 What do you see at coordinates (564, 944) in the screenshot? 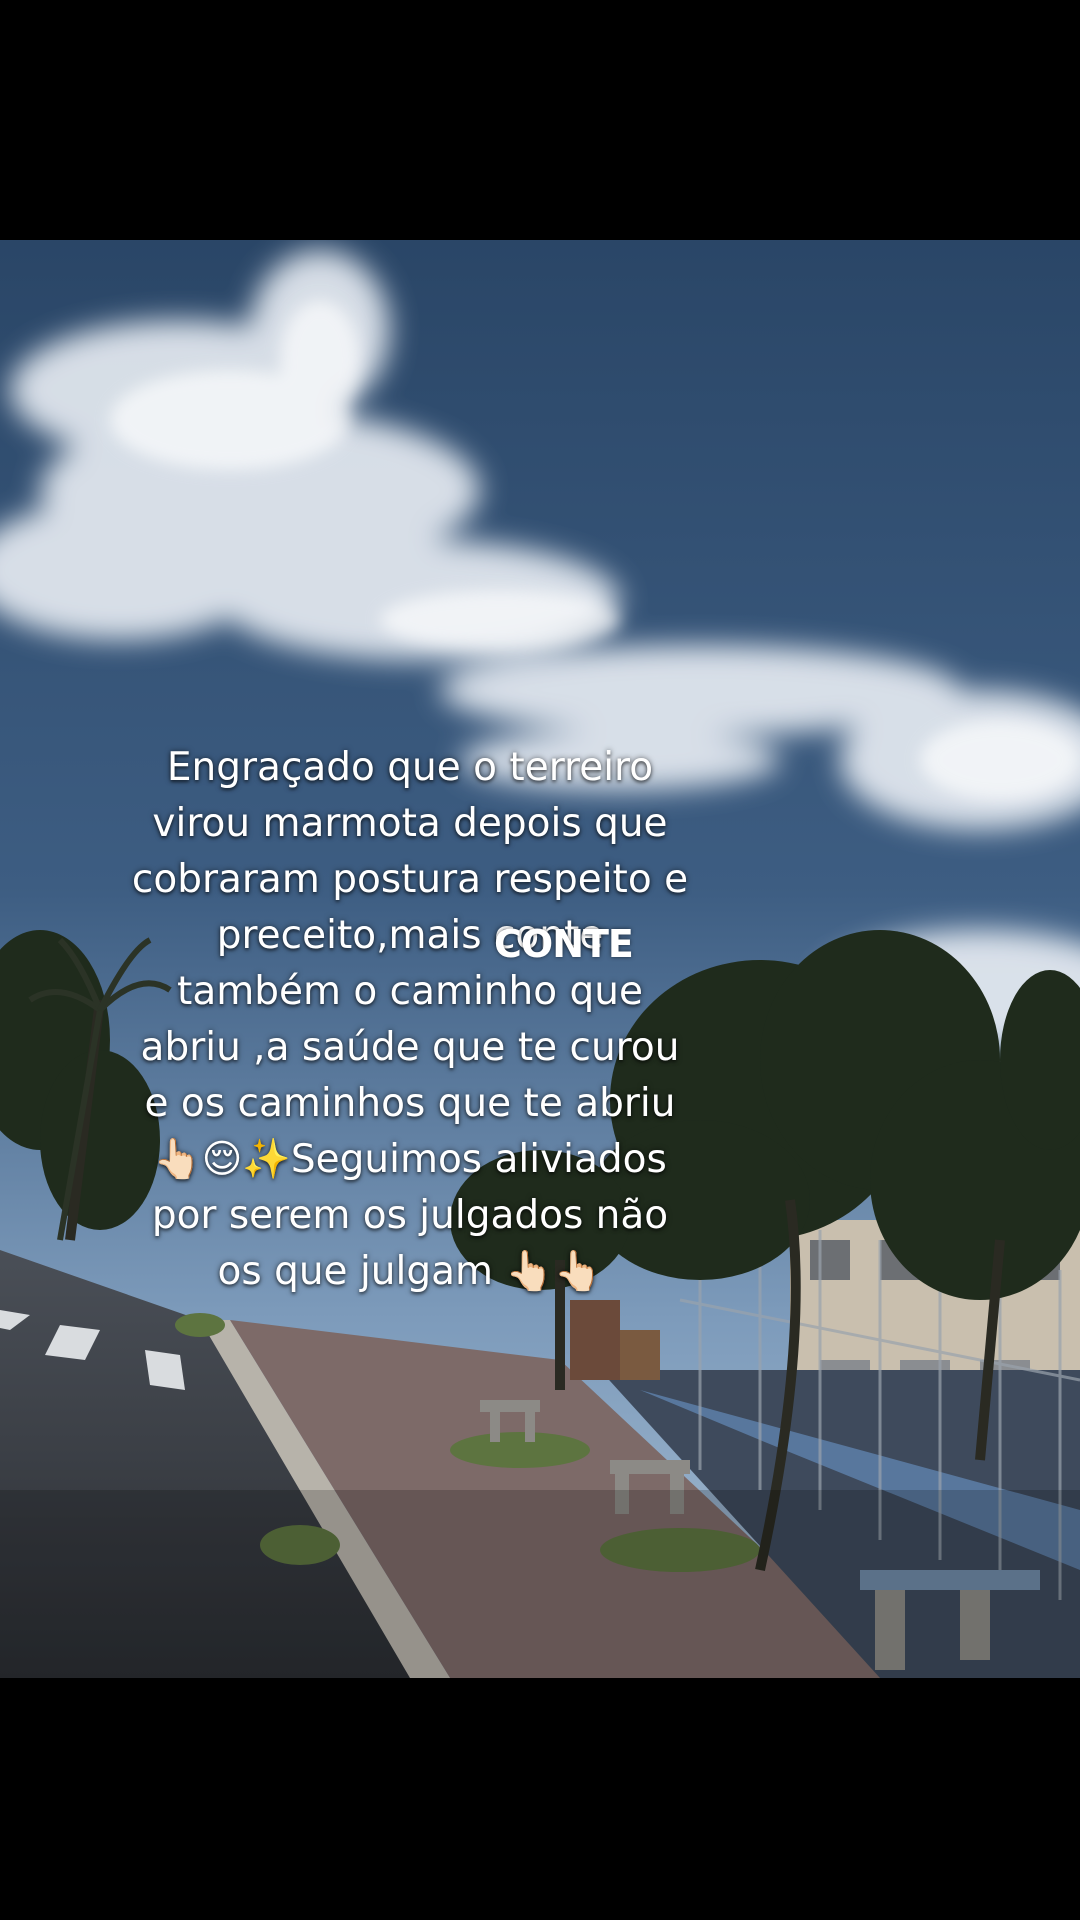
I see `overlay-word: CONTE` at bounding box center [564, 944].